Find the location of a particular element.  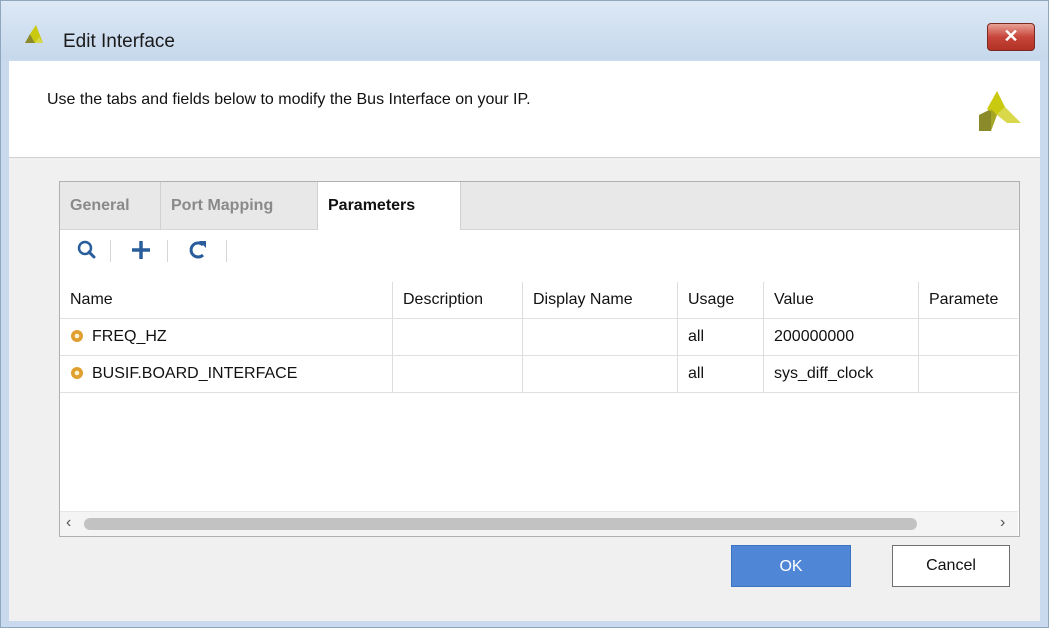

column-header-description: Description is located at coordinates (457, 300).